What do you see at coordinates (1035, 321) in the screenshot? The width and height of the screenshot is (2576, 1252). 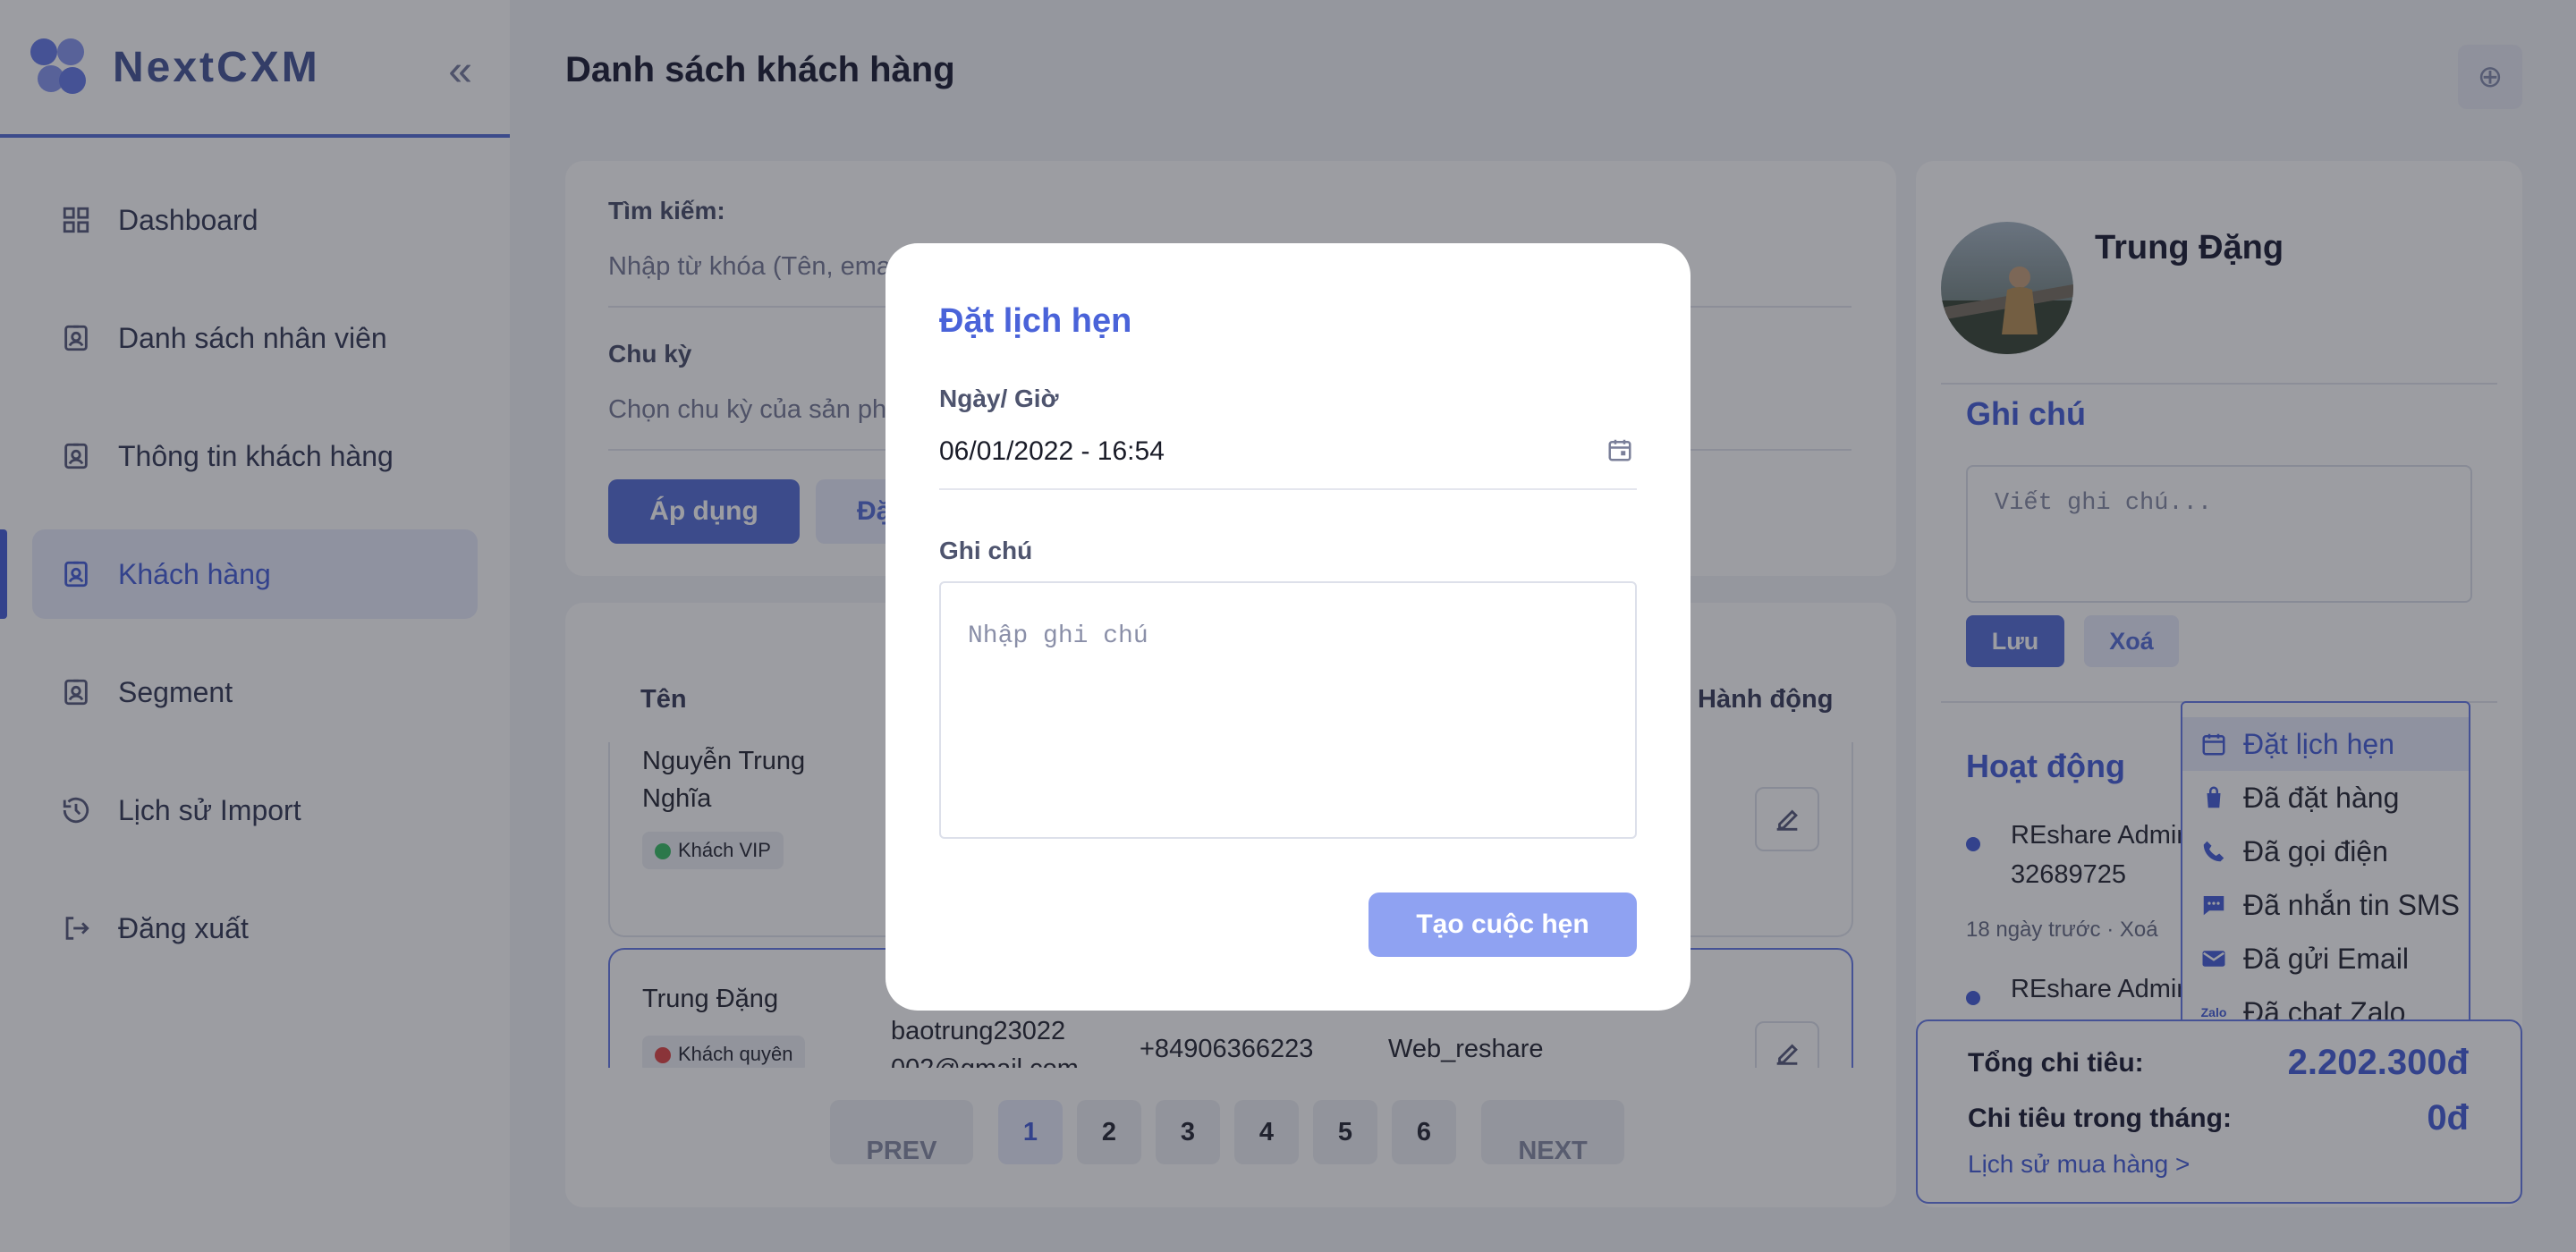 I see `modal-title: Đặt lịch hẹn` at bounding box center [1035, 321].